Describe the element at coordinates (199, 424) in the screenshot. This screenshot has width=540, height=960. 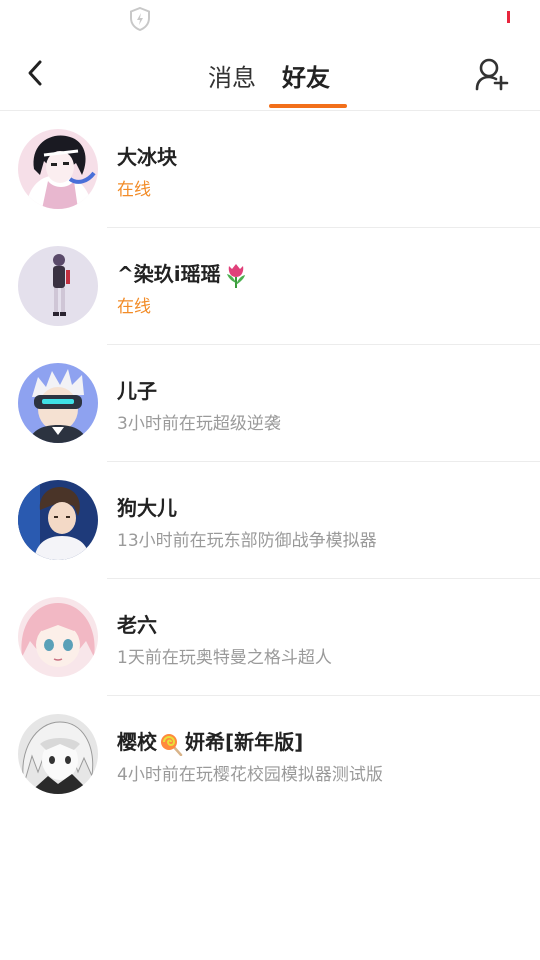
I see `friend-status: 3小时前在玩超级逆袭` at that location.